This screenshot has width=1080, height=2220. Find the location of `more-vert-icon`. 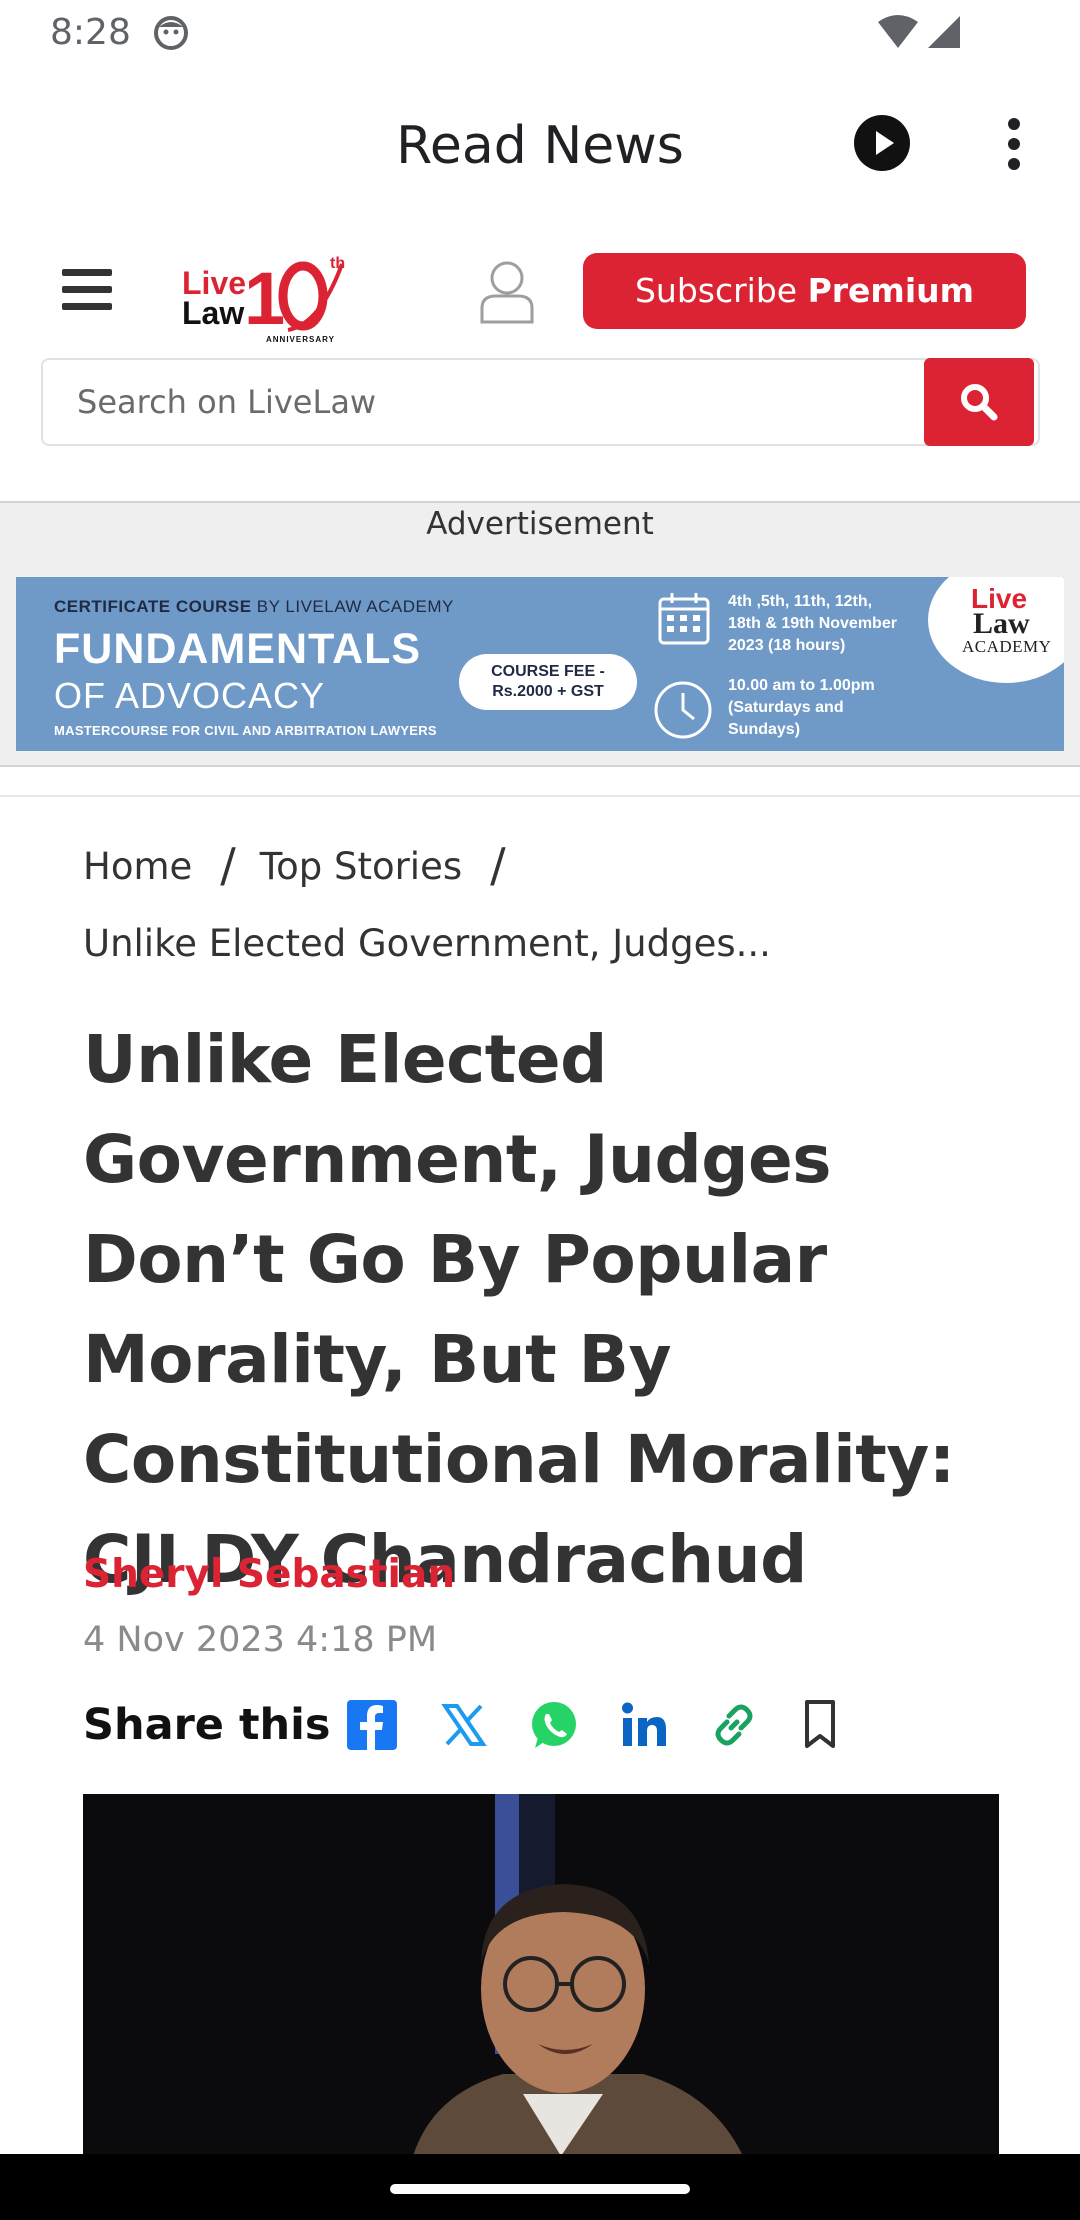

more-vert-icon is located at coordinates (1014, 144).